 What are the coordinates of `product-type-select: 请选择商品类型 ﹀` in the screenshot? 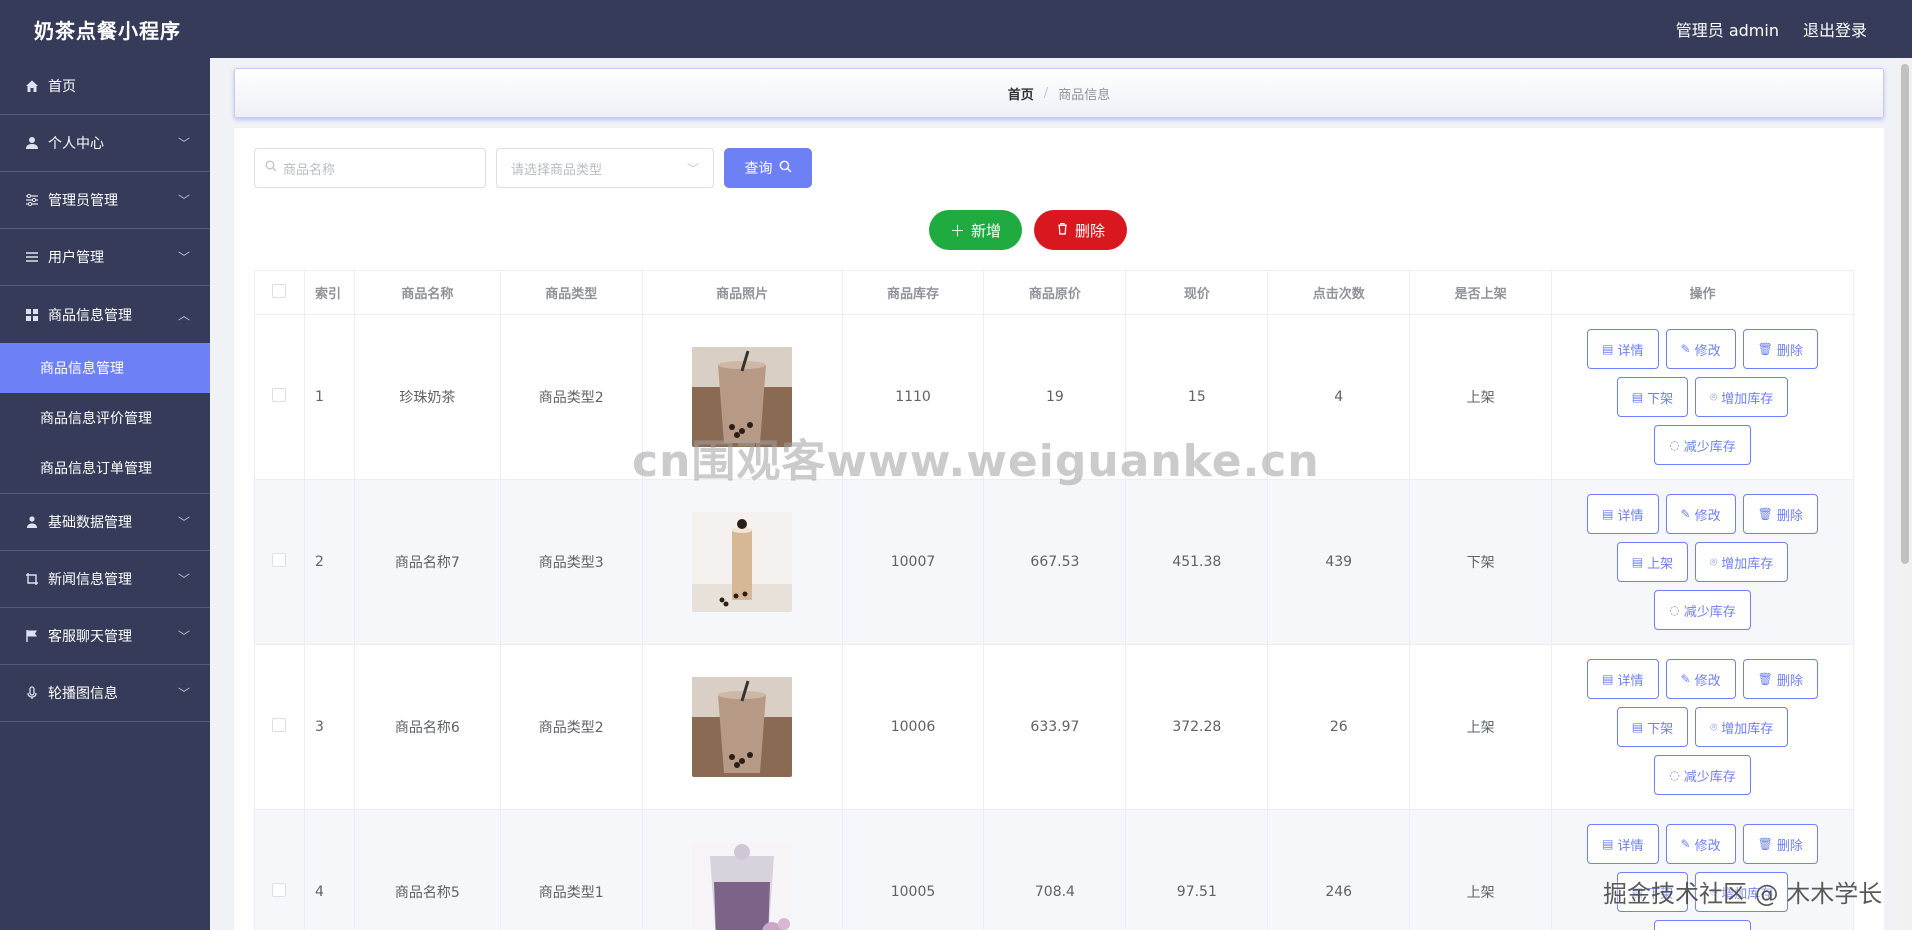 It's located at (605, 168).